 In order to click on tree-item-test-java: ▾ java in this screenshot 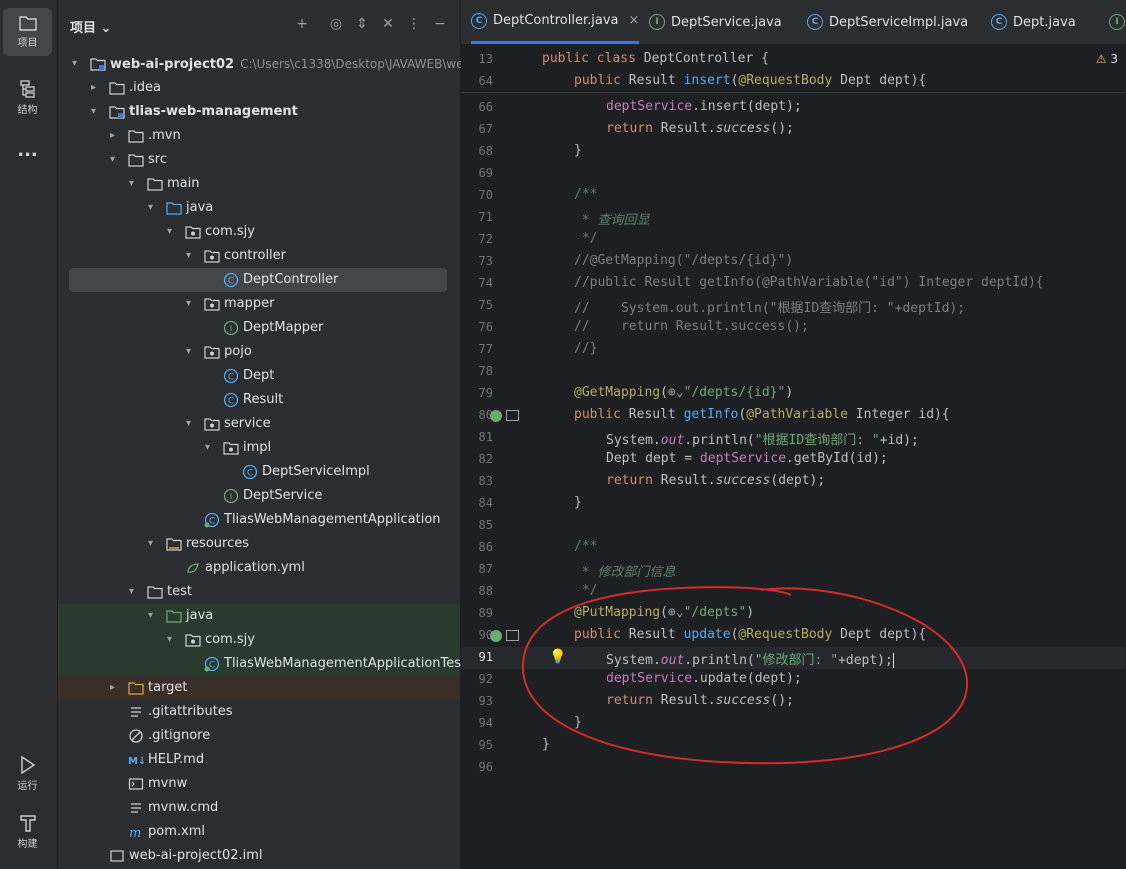, I will do `click(259, 616)`.